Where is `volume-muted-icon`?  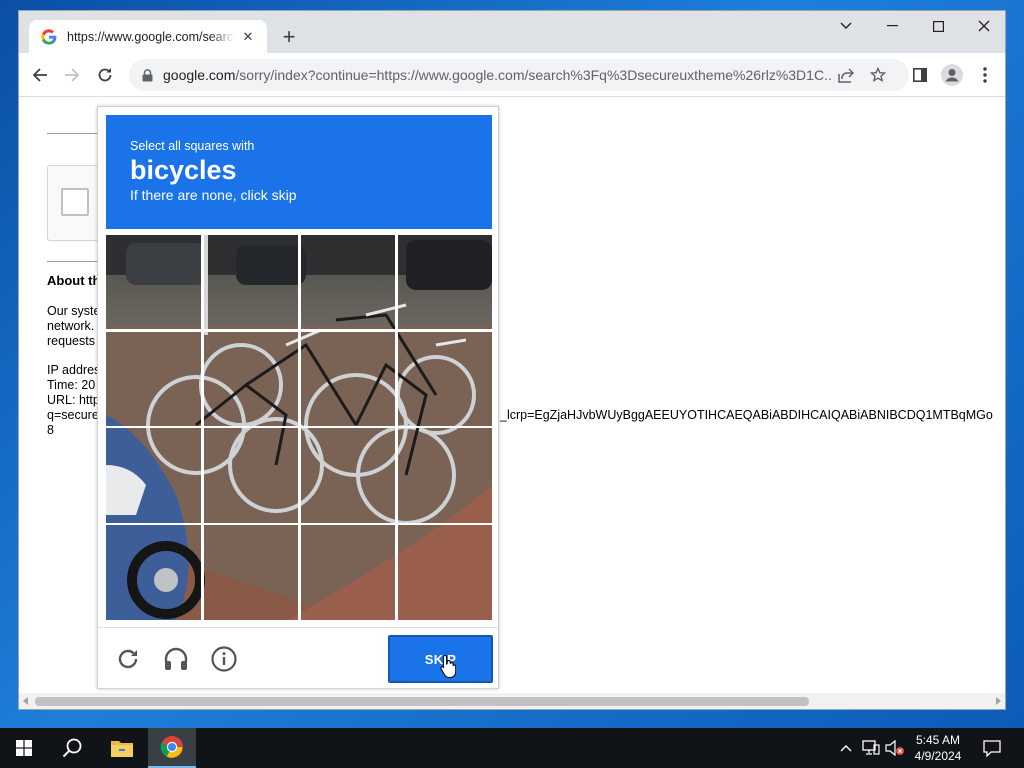
volume-muted-icon is located at coordinates (895, 748).